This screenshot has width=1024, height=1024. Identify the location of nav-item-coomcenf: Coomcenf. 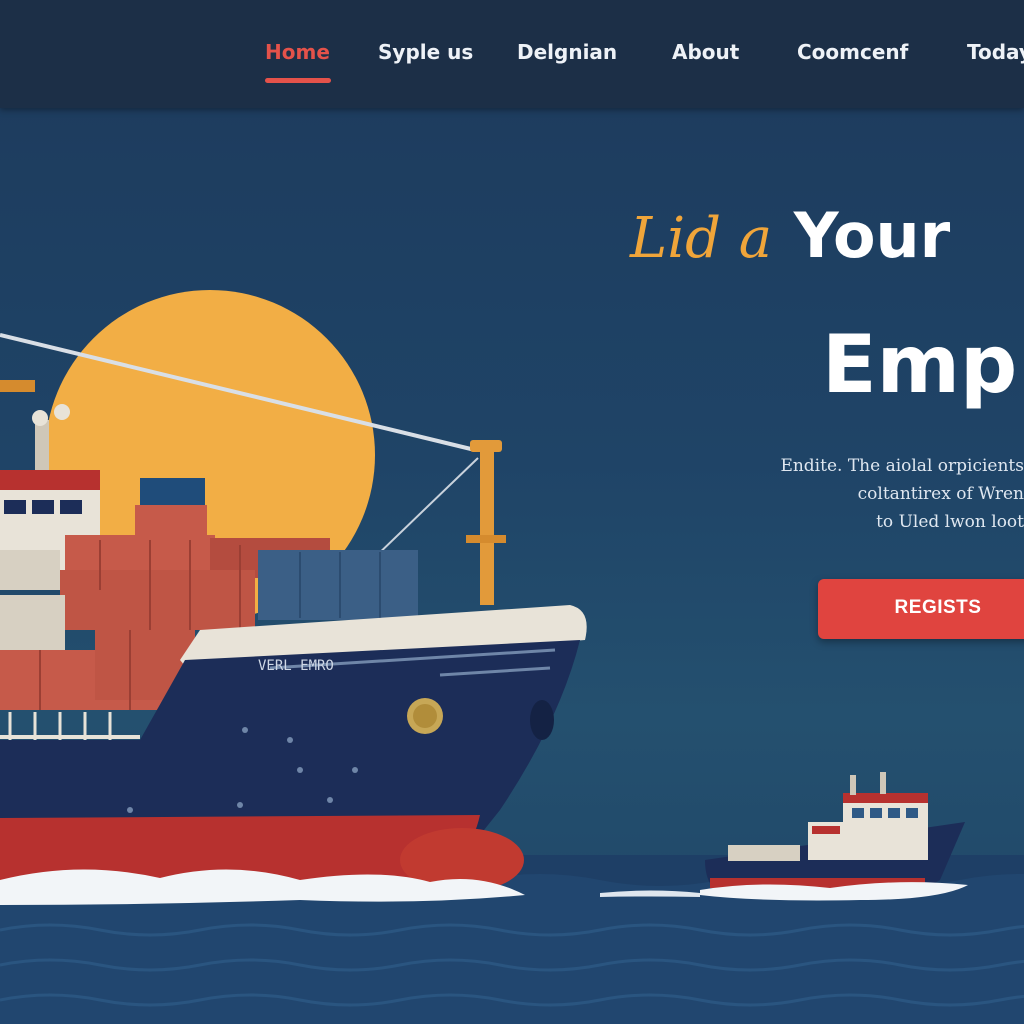
(852, 52).